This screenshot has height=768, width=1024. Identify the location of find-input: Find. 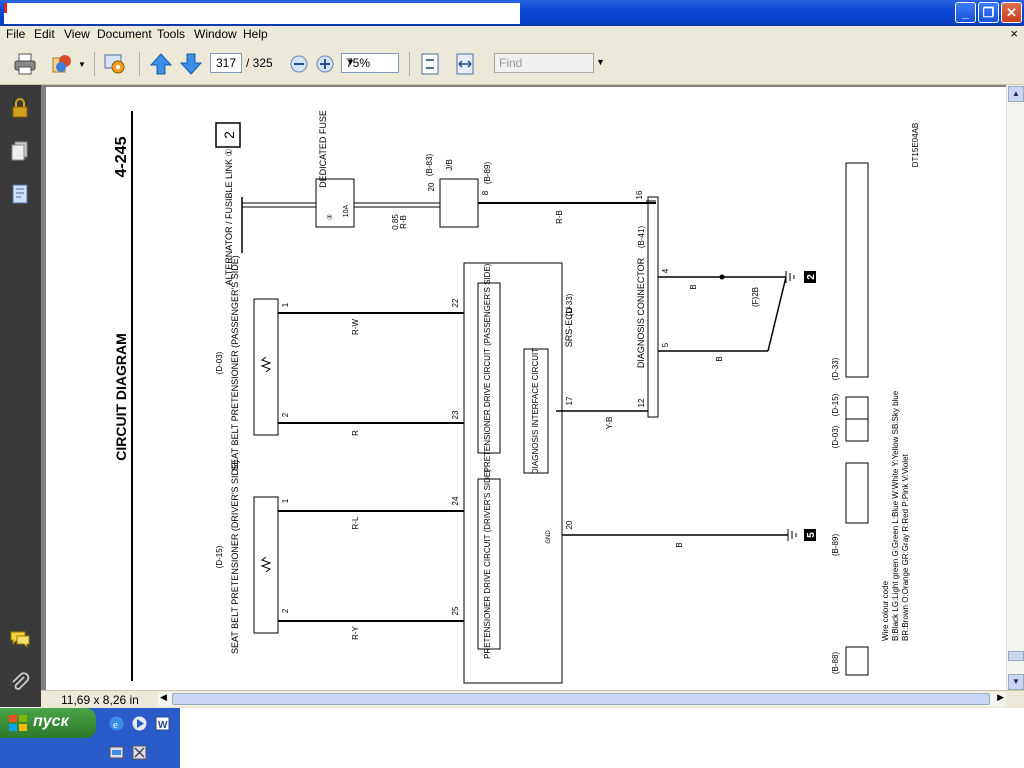
(544, 63).